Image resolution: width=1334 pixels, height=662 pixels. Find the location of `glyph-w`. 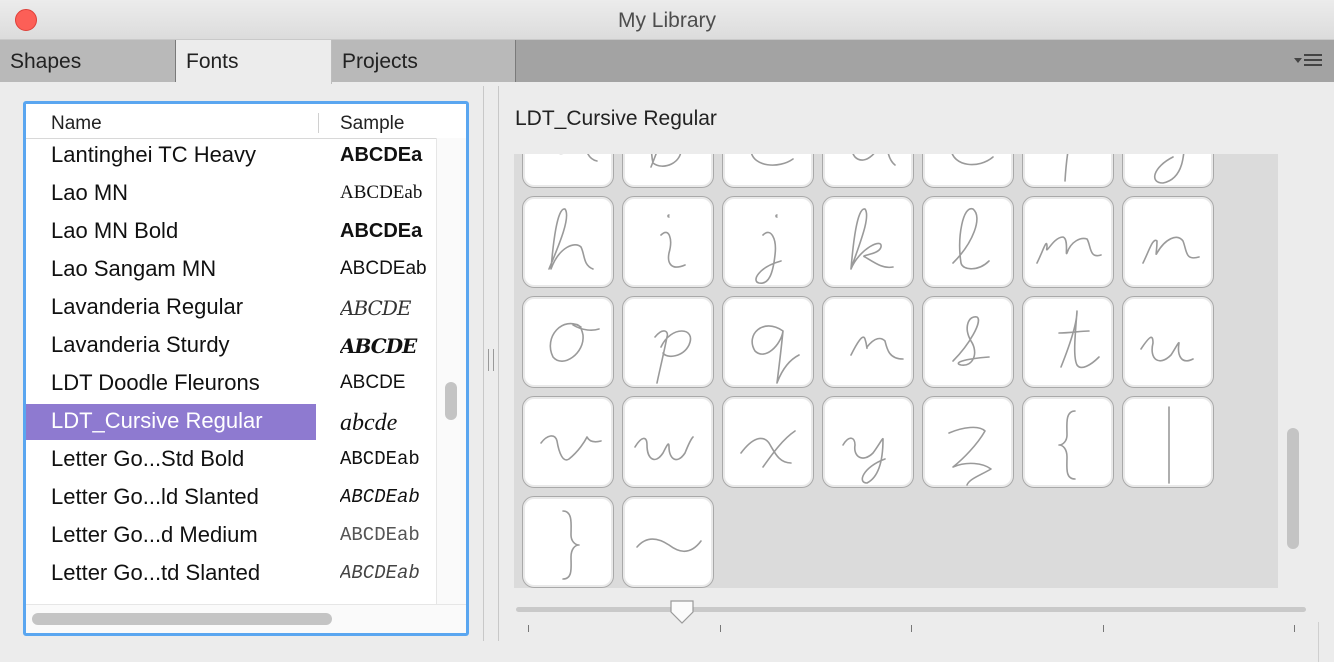

glyph-w is located at coordinates (664, 448).